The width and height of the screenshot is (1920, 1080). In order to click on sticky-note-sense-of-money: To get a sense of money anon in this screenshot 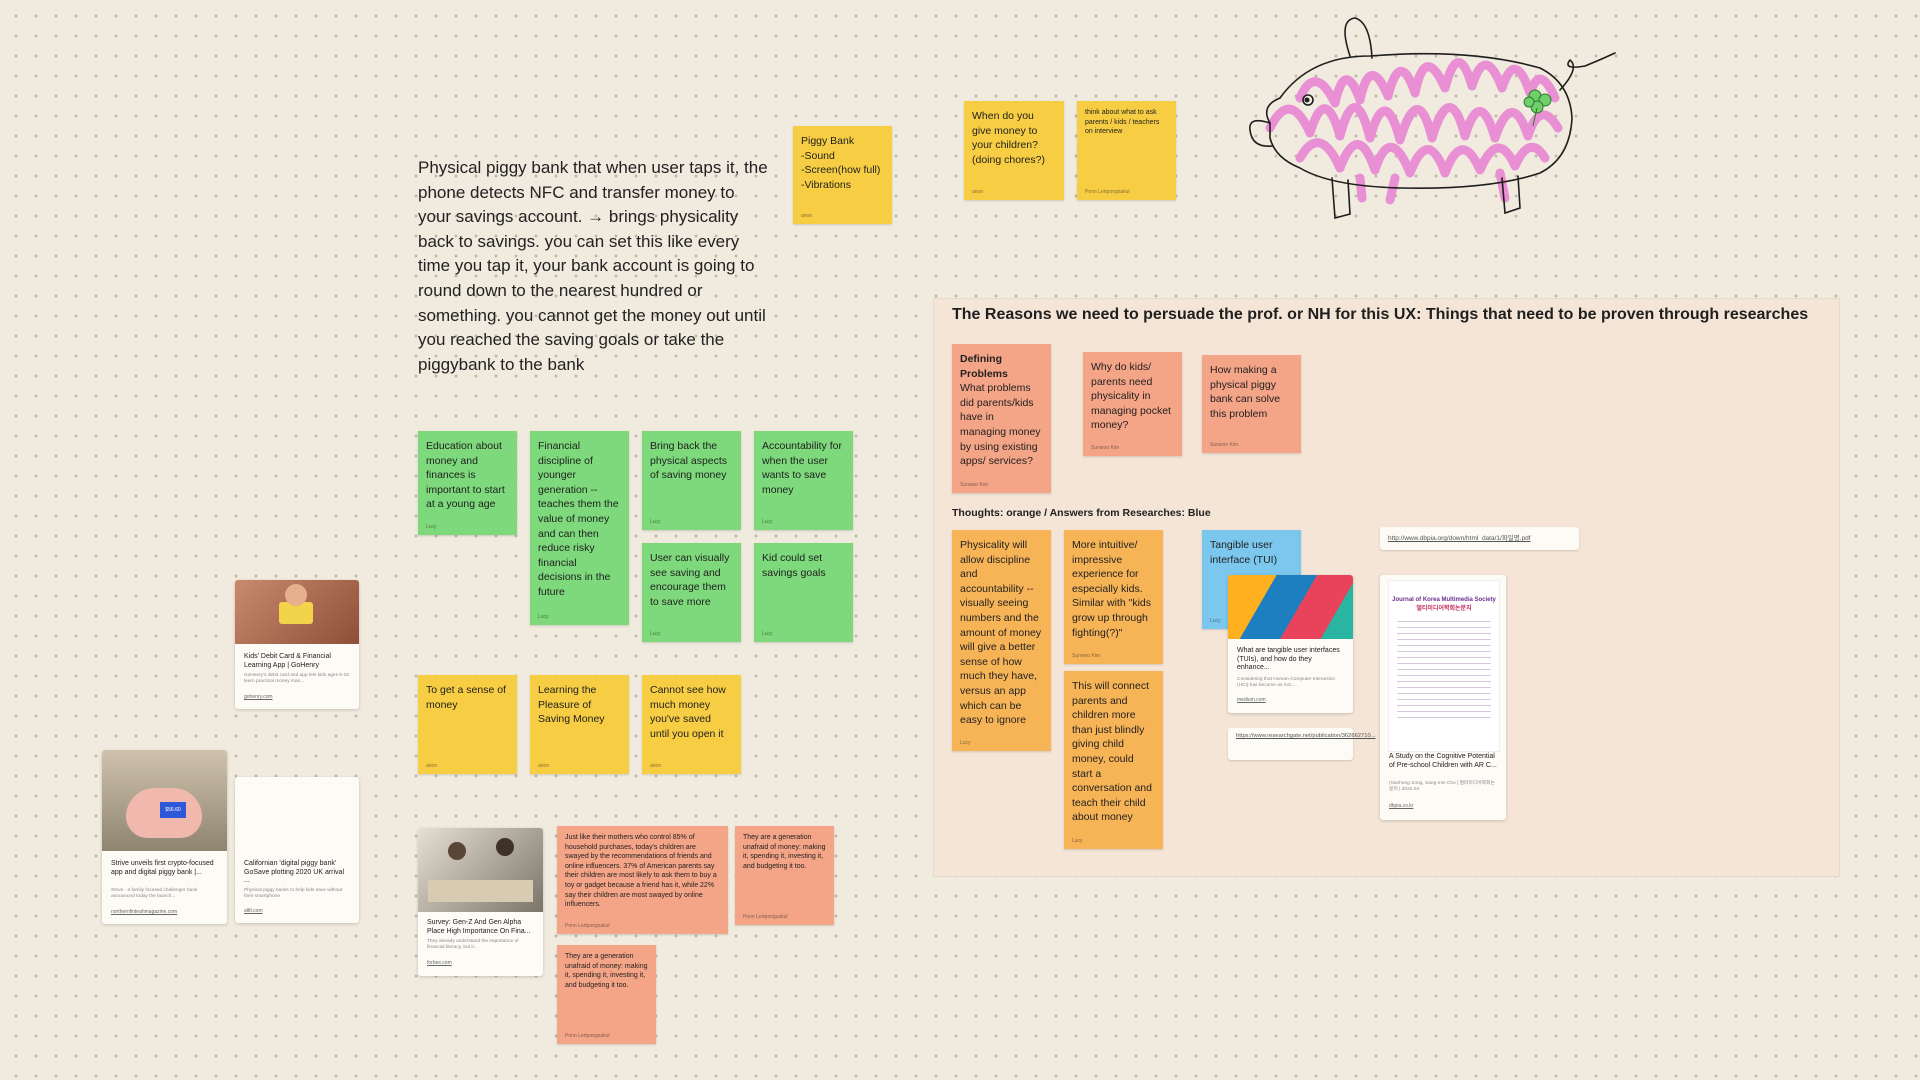, I will do `click(467, 724)`.